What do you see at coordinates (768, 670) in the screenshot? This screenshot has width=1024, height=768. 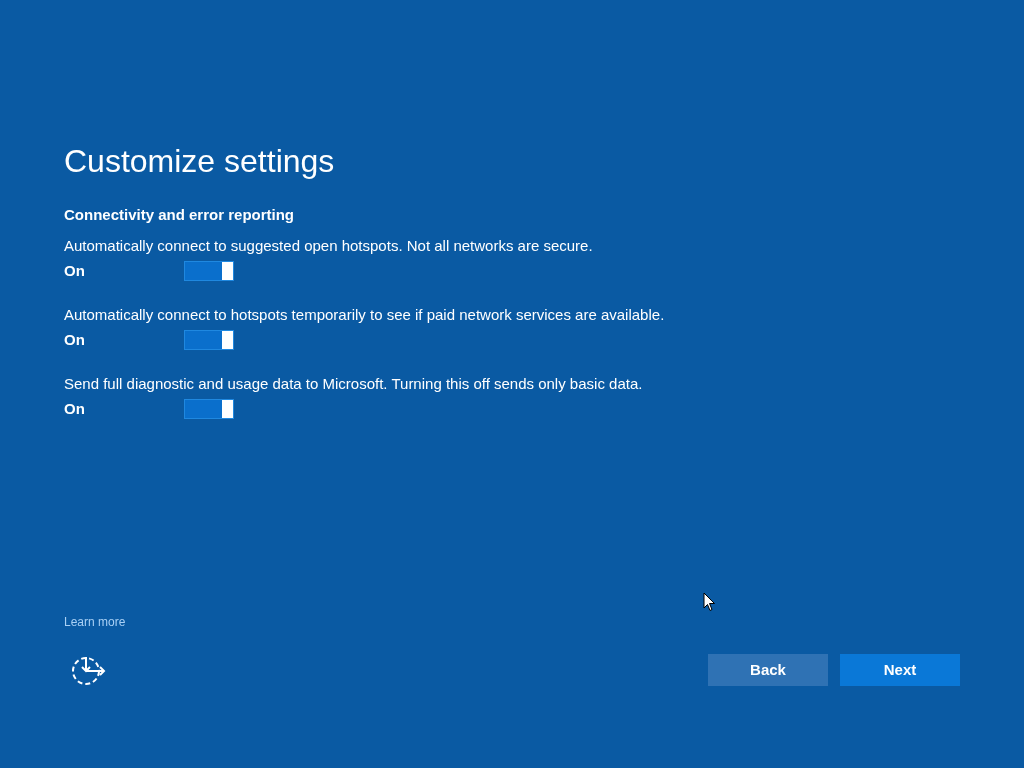 I see `back-button: Back` at bounding box center [768, 670].